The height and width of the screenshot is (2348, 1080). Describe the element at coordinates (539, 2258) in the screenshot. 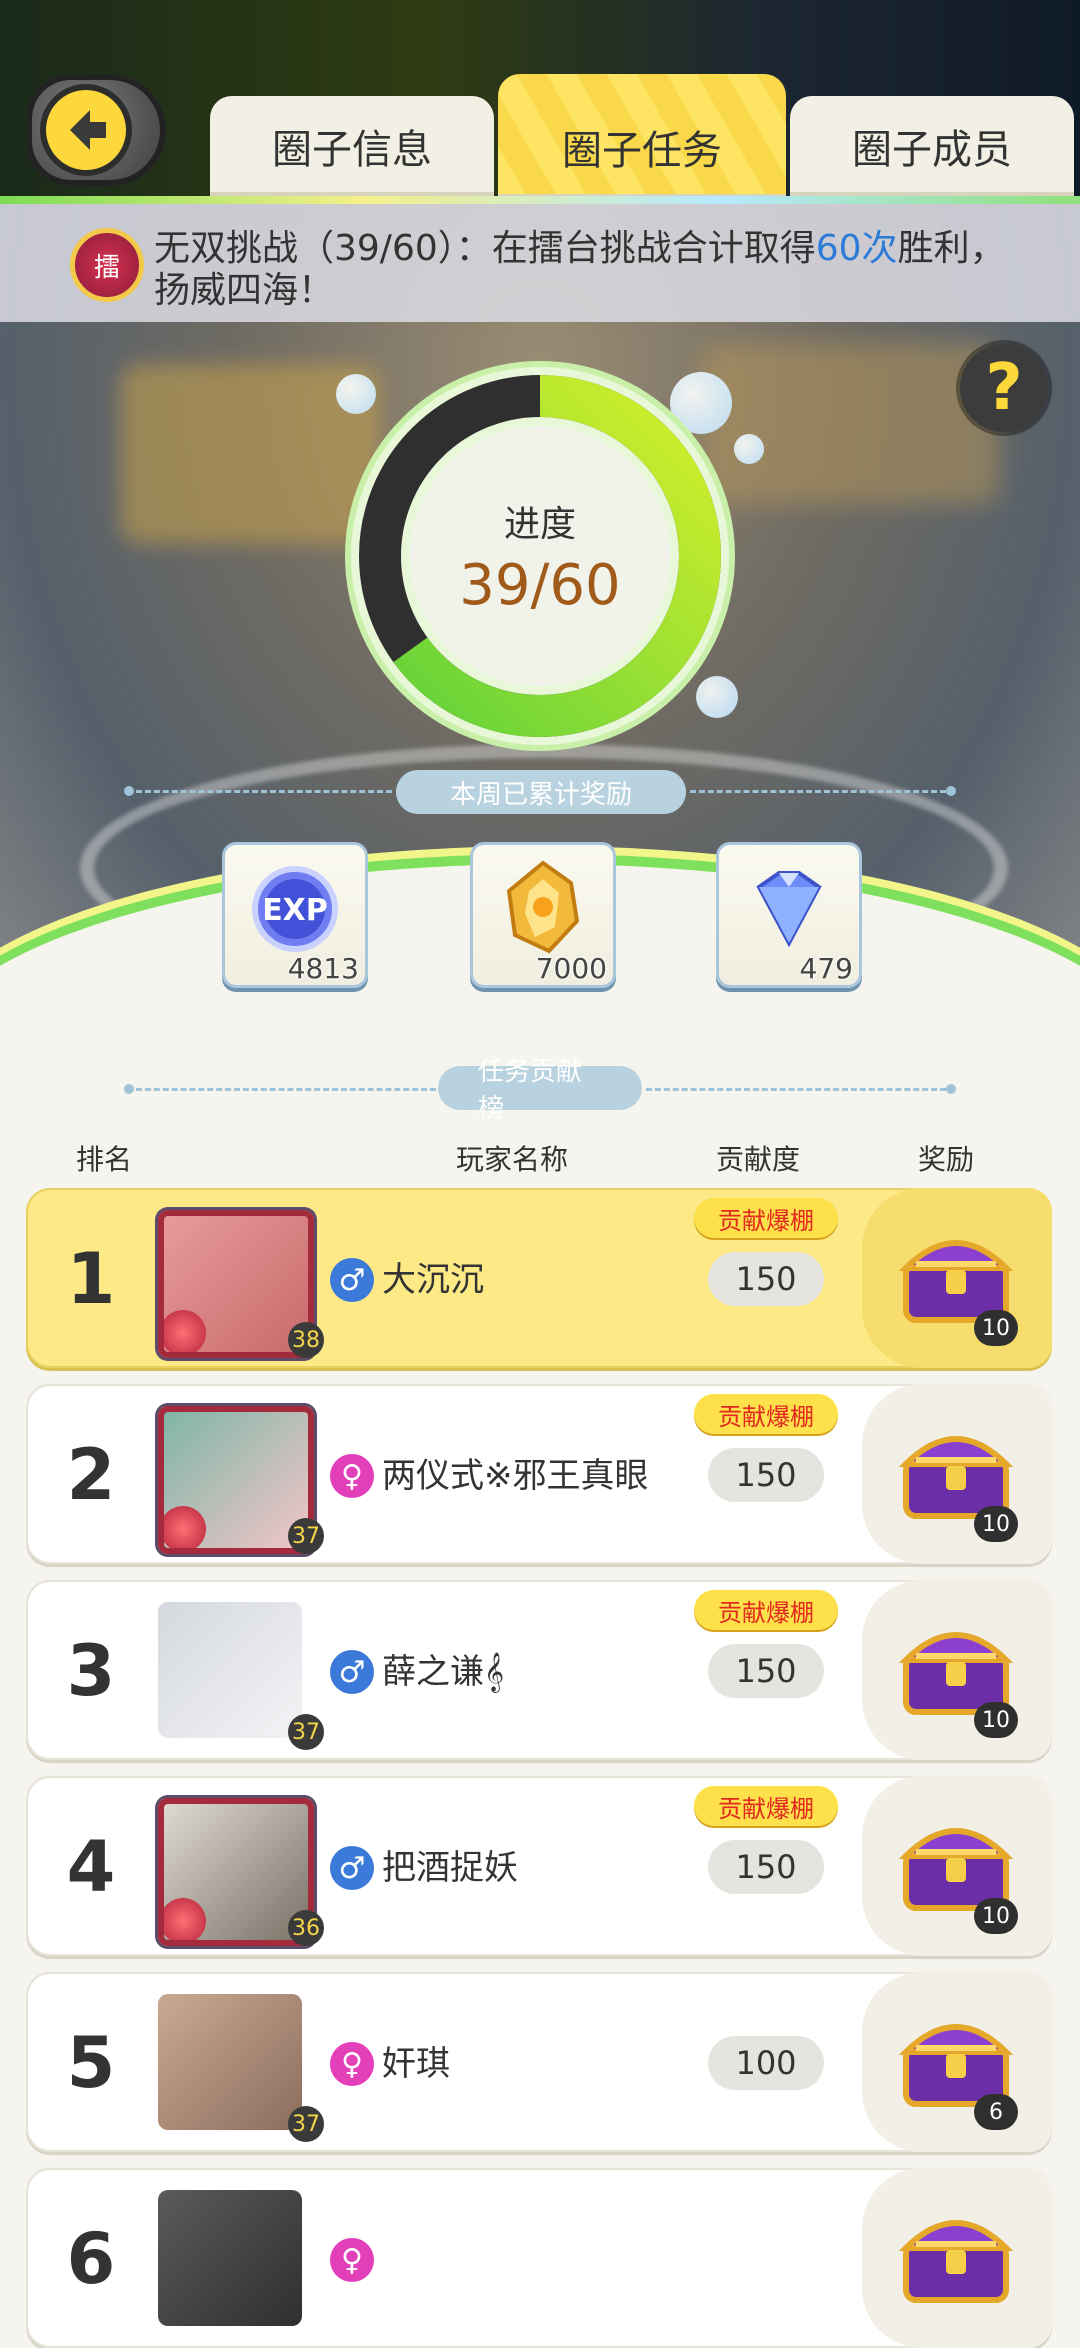

I see `leaderboard-row: 6 ♀` at that location.